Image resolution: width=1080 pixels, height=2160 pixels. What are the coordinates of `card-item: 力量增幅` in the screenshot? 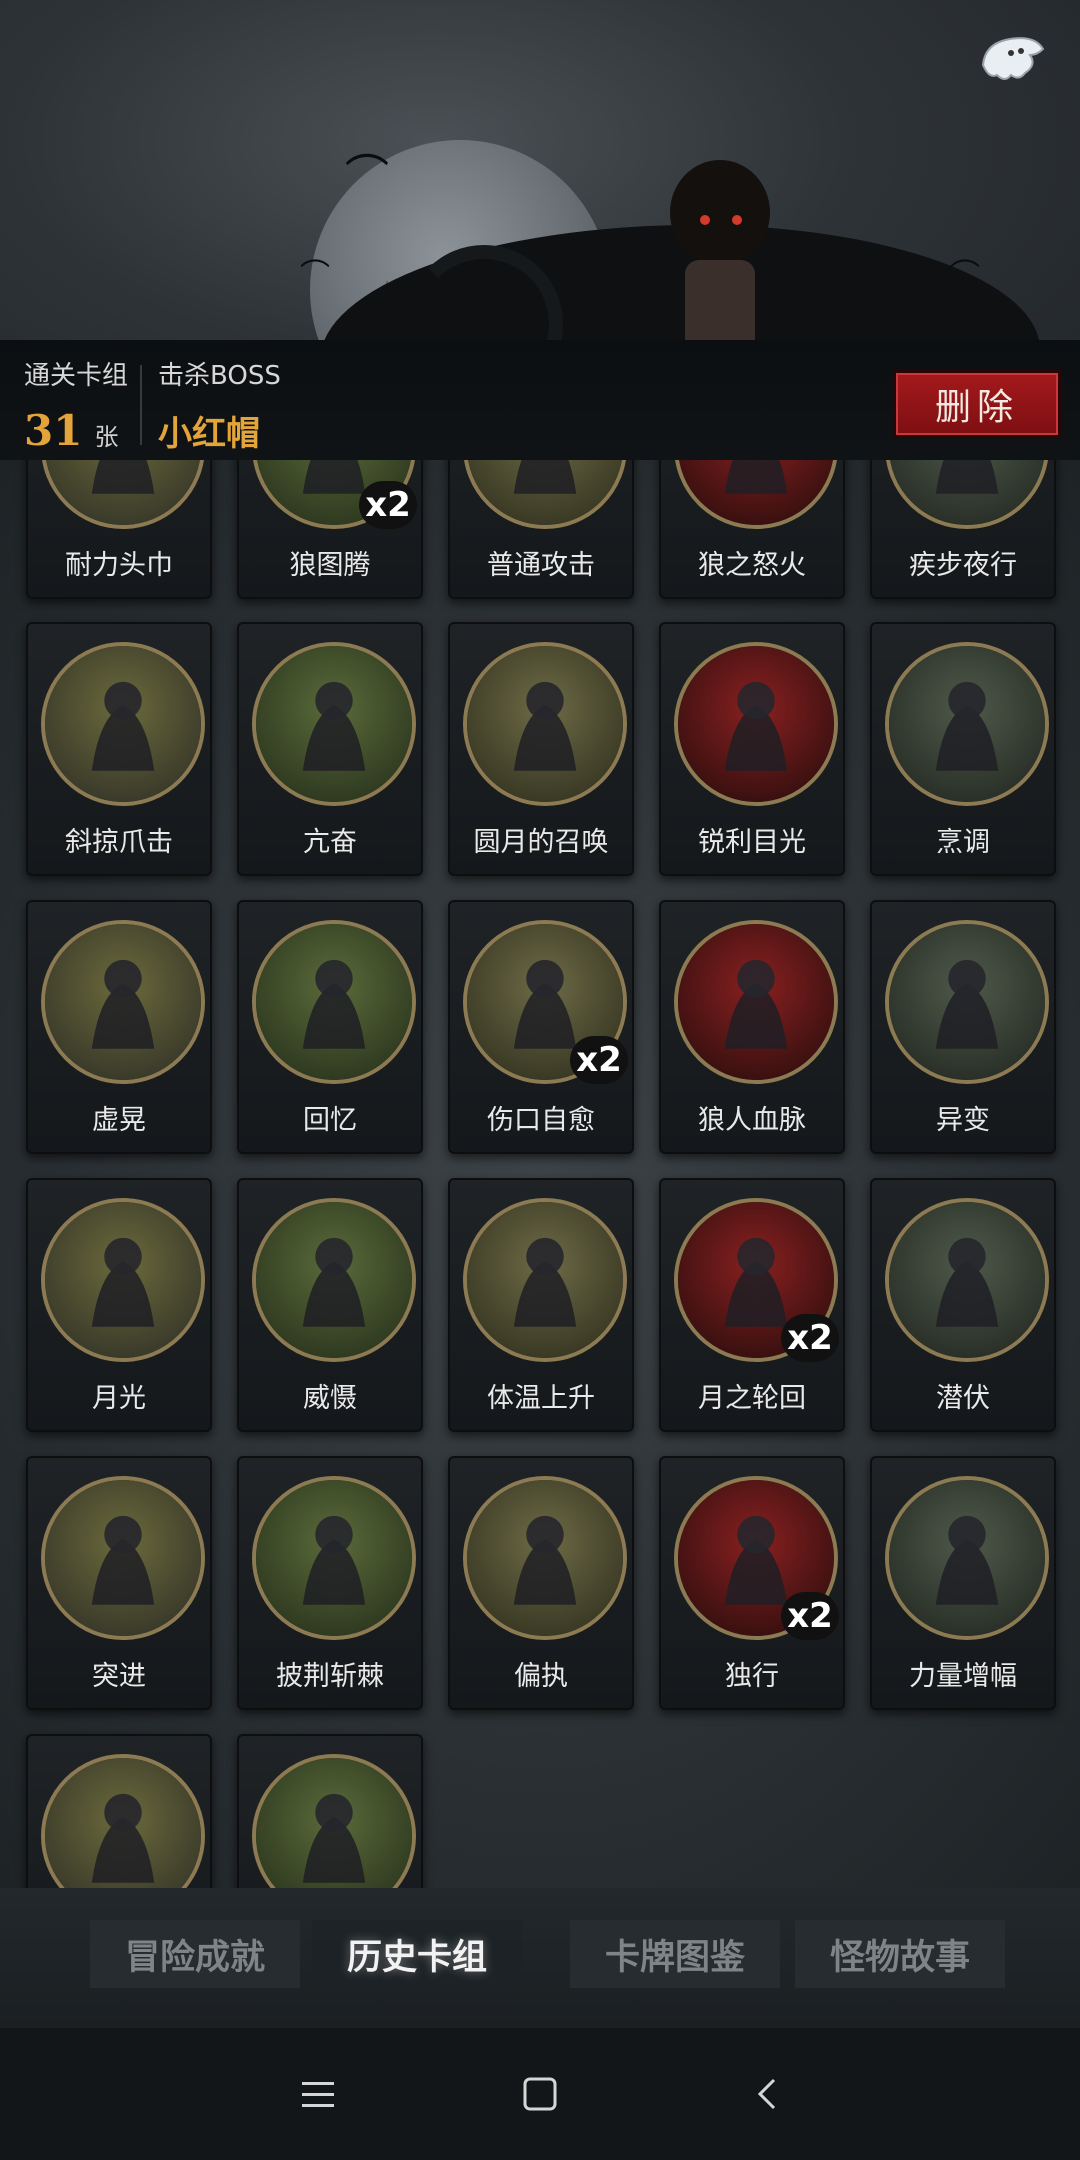 It's located at (963, 1583).